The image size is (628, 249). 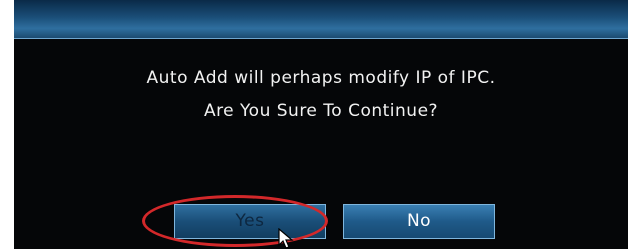 What do you see at coordinates (286, 238) in the screenshot?
I see `mouse-pointer-icon` at bounding box center [286, 238].